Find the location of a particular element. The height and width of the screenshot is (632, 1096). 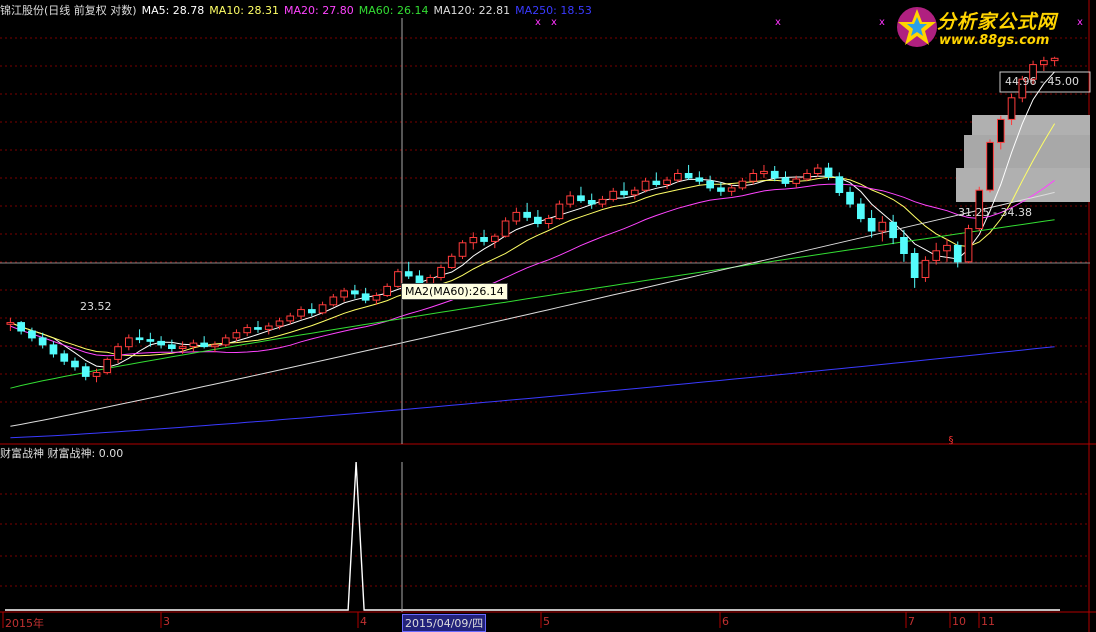

ma250-value: MA250: 18.53 is located at coordinates (553, 10).